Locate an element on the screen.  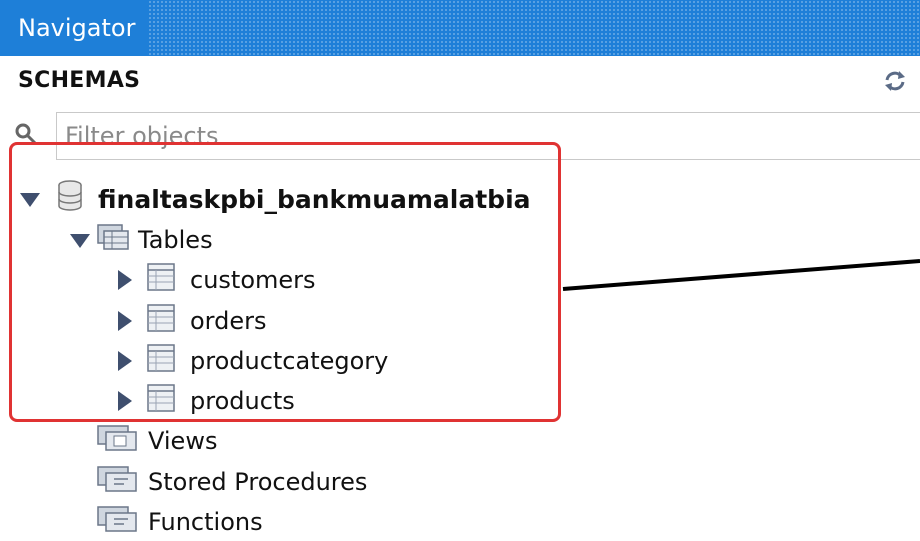
database-icon is located at coordinates (70, 199).